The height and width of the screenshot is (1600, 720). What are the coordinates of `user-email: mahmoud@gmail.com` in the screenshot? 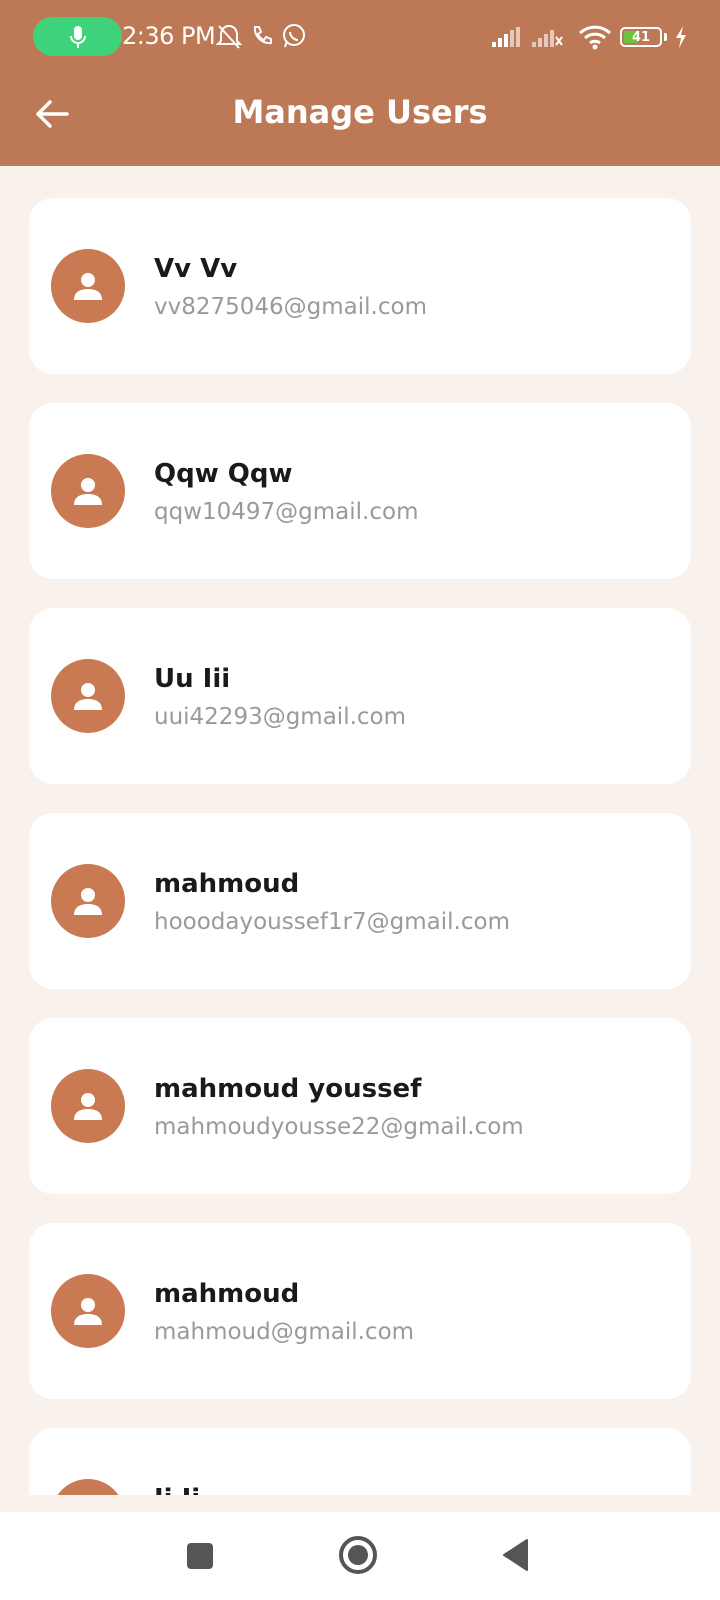 It's located at (284, 1332).